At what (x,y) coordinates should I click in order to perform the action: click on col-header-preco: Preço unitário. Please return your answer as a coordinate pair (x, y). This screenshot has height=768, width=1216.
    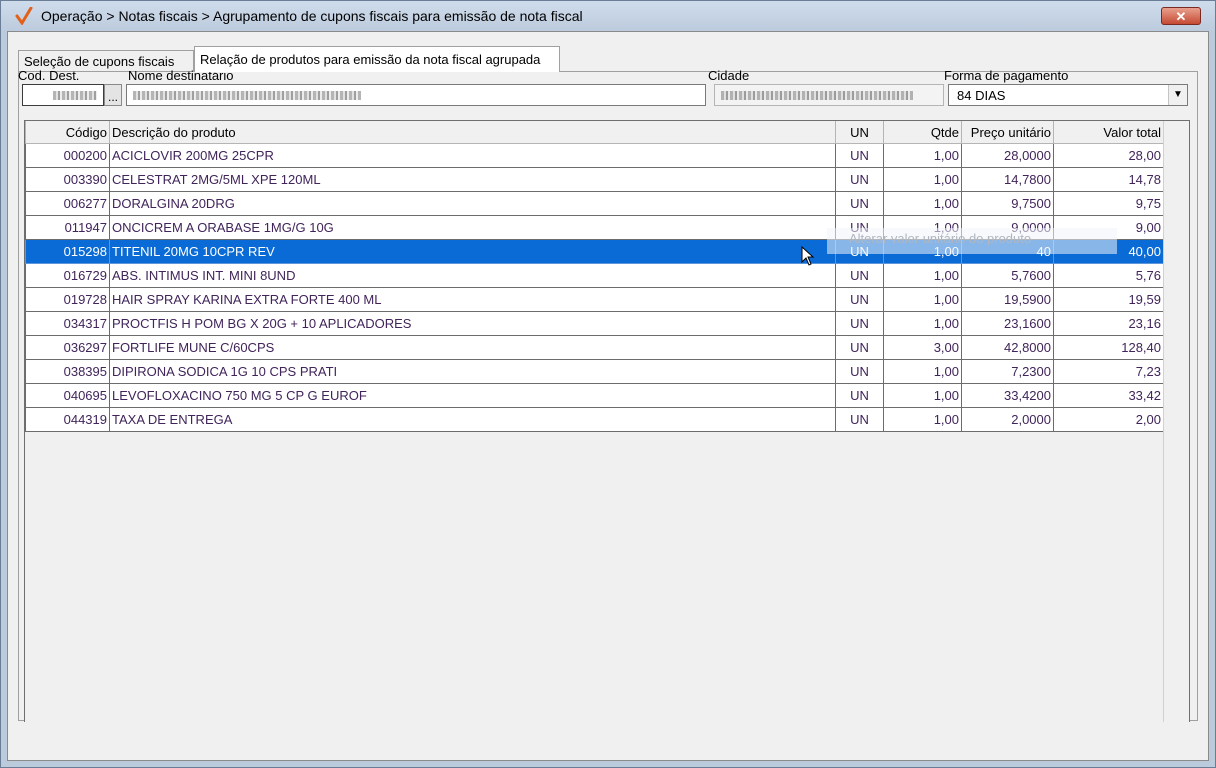
    Looking at the image, I should click on (1007, 132).